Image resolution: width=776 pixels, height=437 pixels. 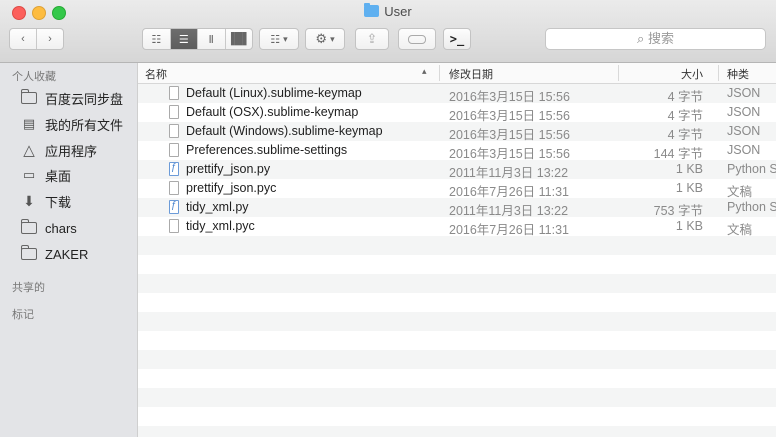 I want to click on column-header-date: 修改日期, so click(x=471, y=74).